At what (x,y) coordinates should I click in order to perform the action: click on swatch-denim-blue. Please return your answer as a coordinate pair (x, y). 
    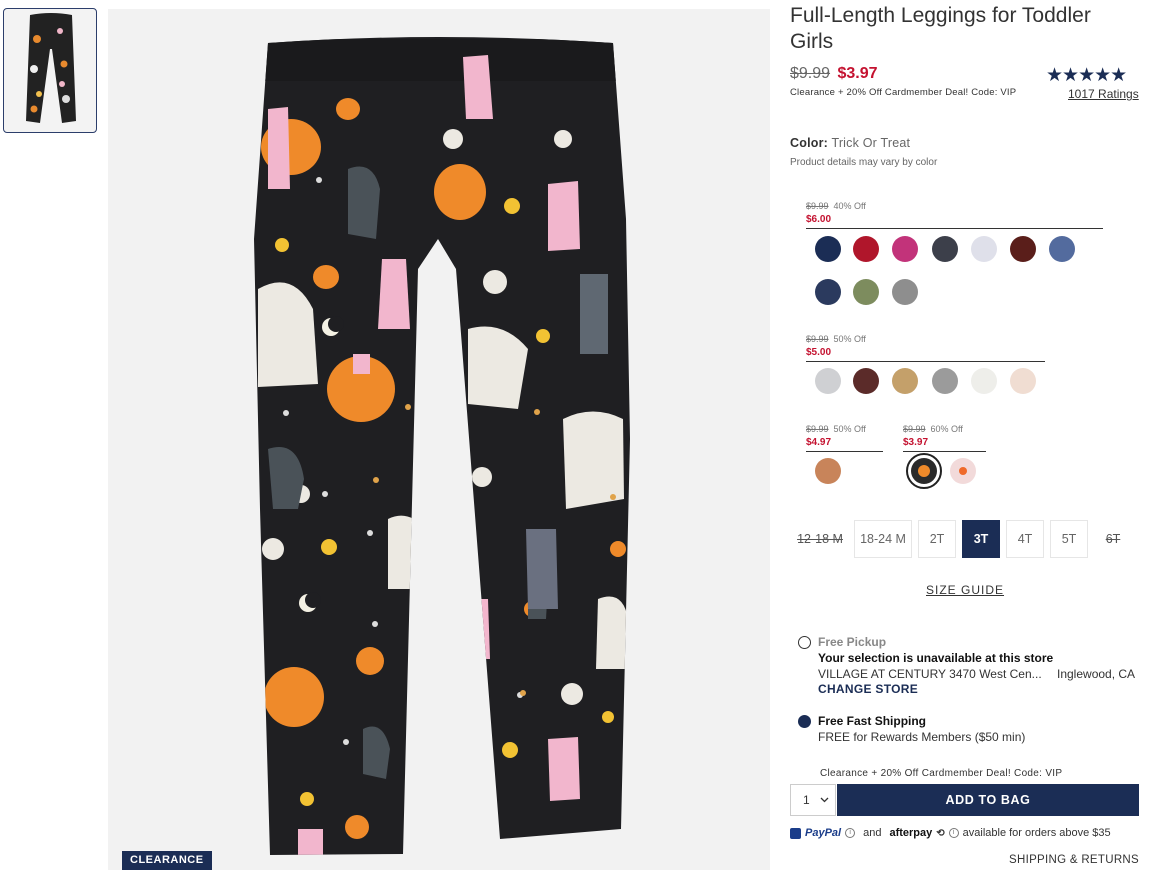
    Looking at the image, I should click on (1062, 249).